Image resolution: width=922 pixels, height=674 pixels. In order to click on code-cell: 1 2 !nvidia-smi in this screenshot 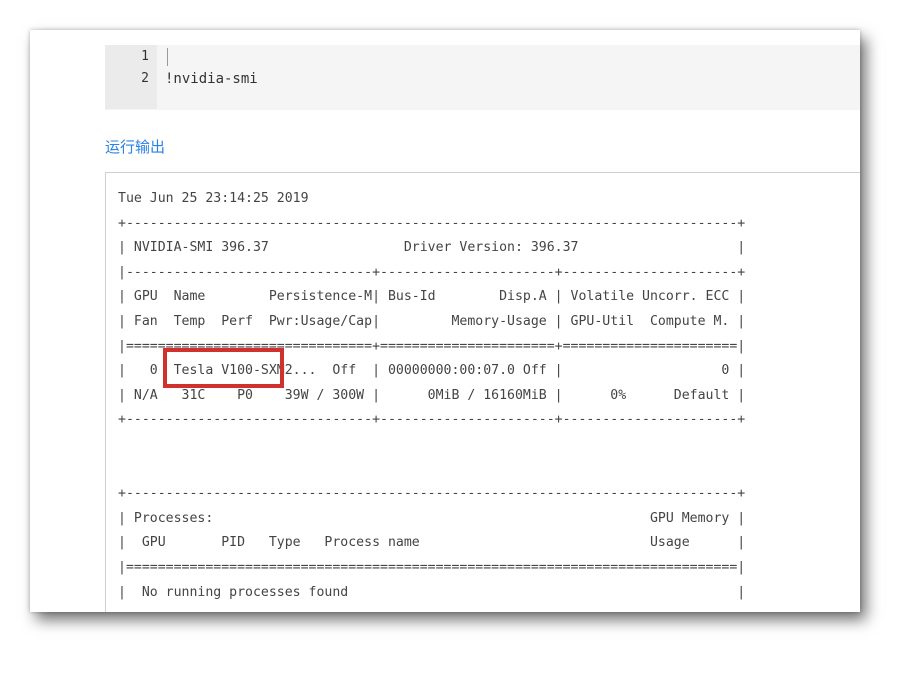, I will do `click(482, 77)`.